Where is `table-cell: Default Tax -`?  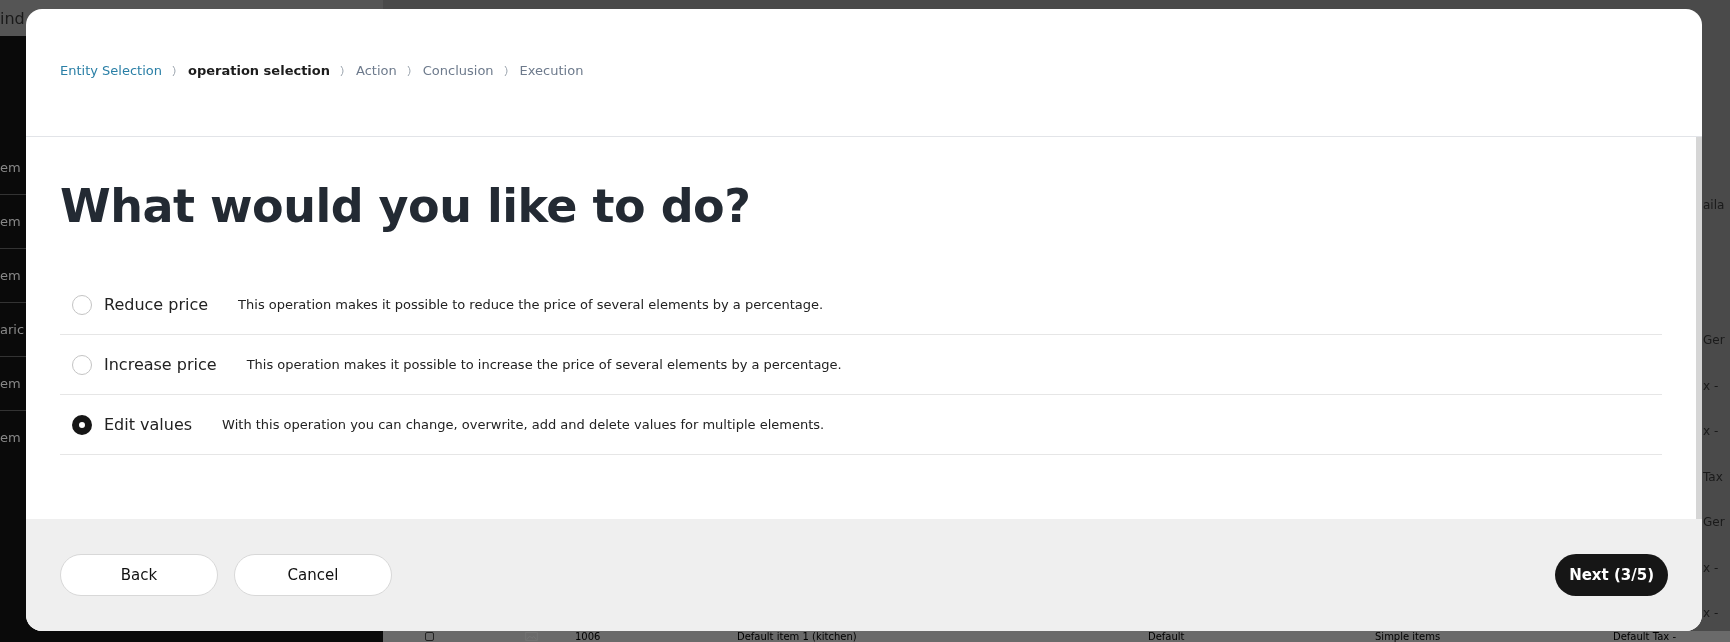
table-cell: Default Tax - is located at coordinates (1644, 636).